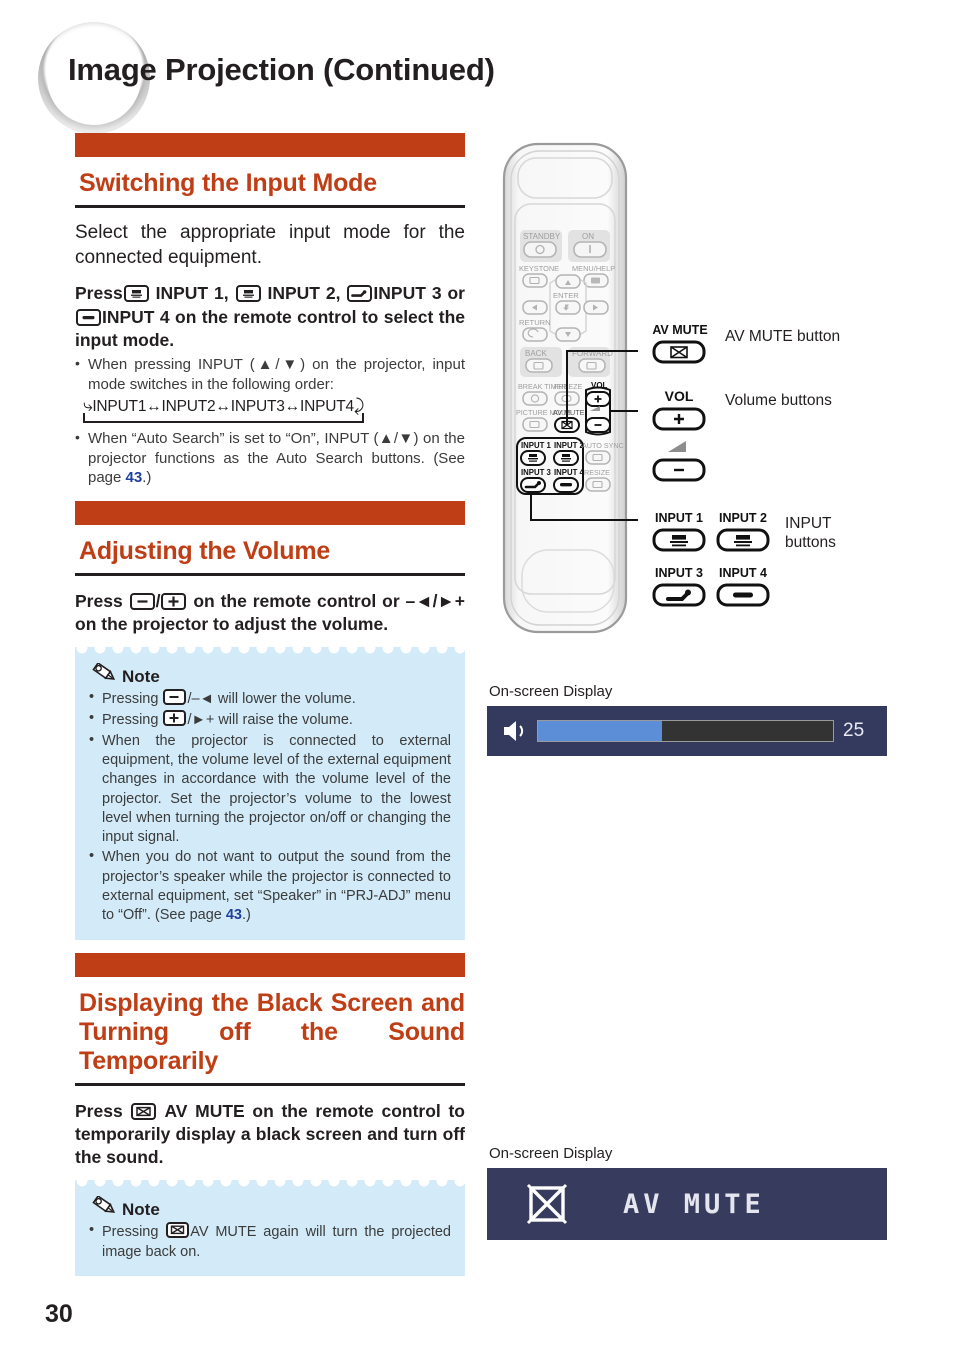 The image size is (954, 1352). I want to click on input-cycle-diagram: ⤷INPUT1↔INPUT2↔INPUT3↔INPUT4⤸, so click(223, 410).